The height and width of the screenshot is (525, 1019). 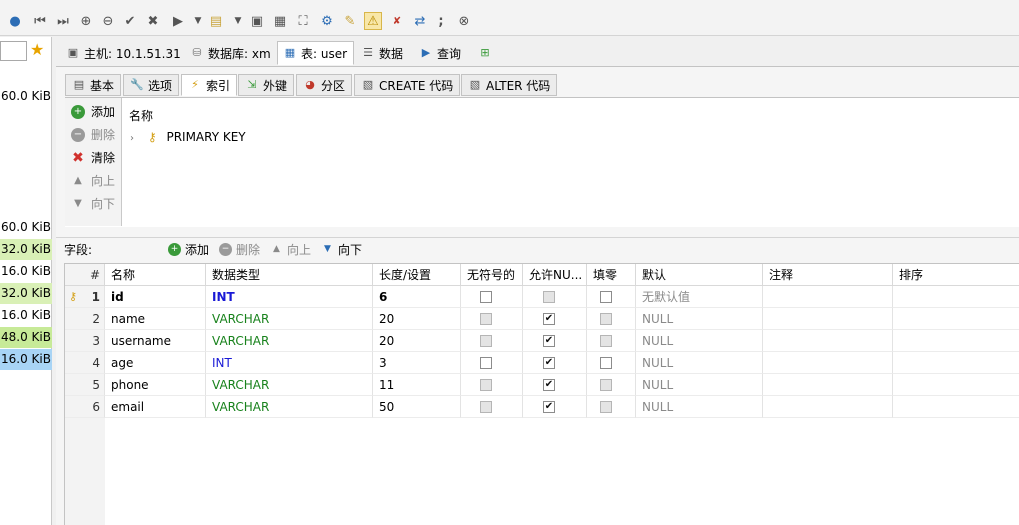 I want to click on dropdown-icon: ▼, so click(x=198, y=21).